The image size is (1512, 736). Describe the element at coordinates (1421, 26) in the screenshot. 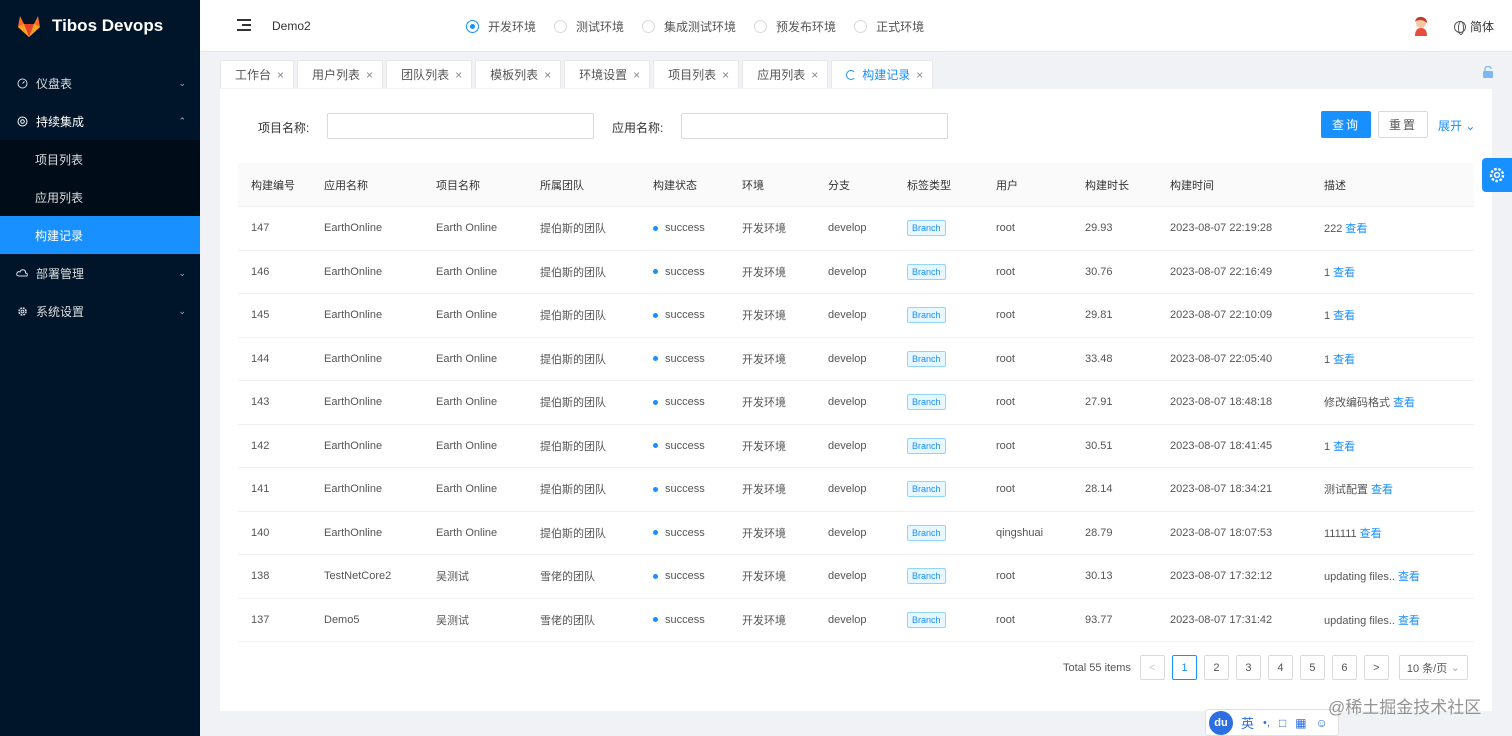

I see `user-avatar` at that location.